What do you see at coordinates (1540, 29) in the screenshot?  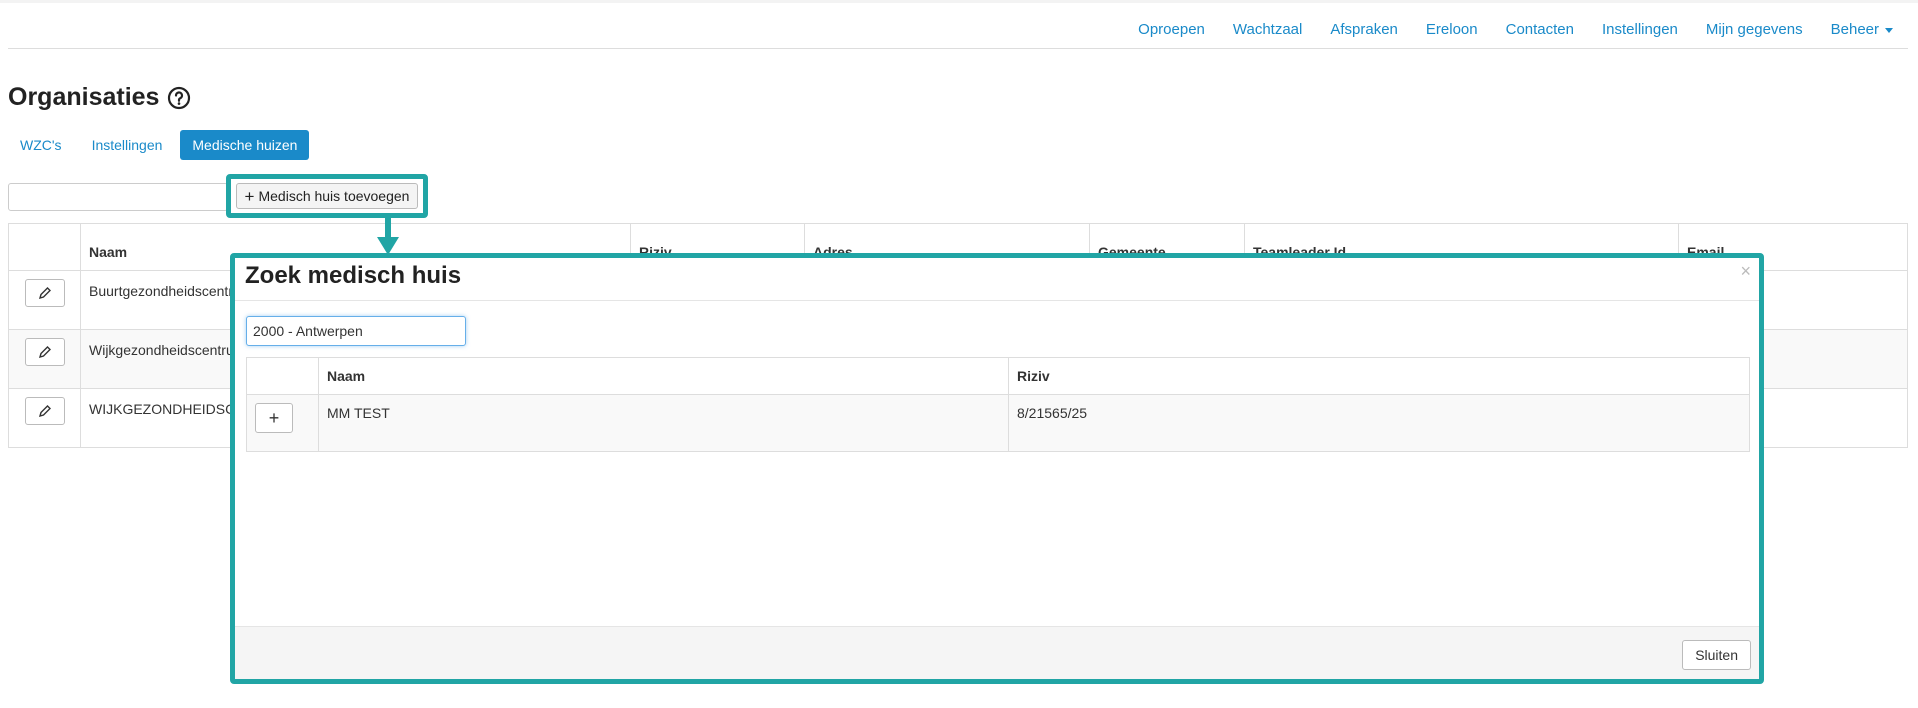 I see `nav-contacten: Contacten` at bounding box center [1540, 29].